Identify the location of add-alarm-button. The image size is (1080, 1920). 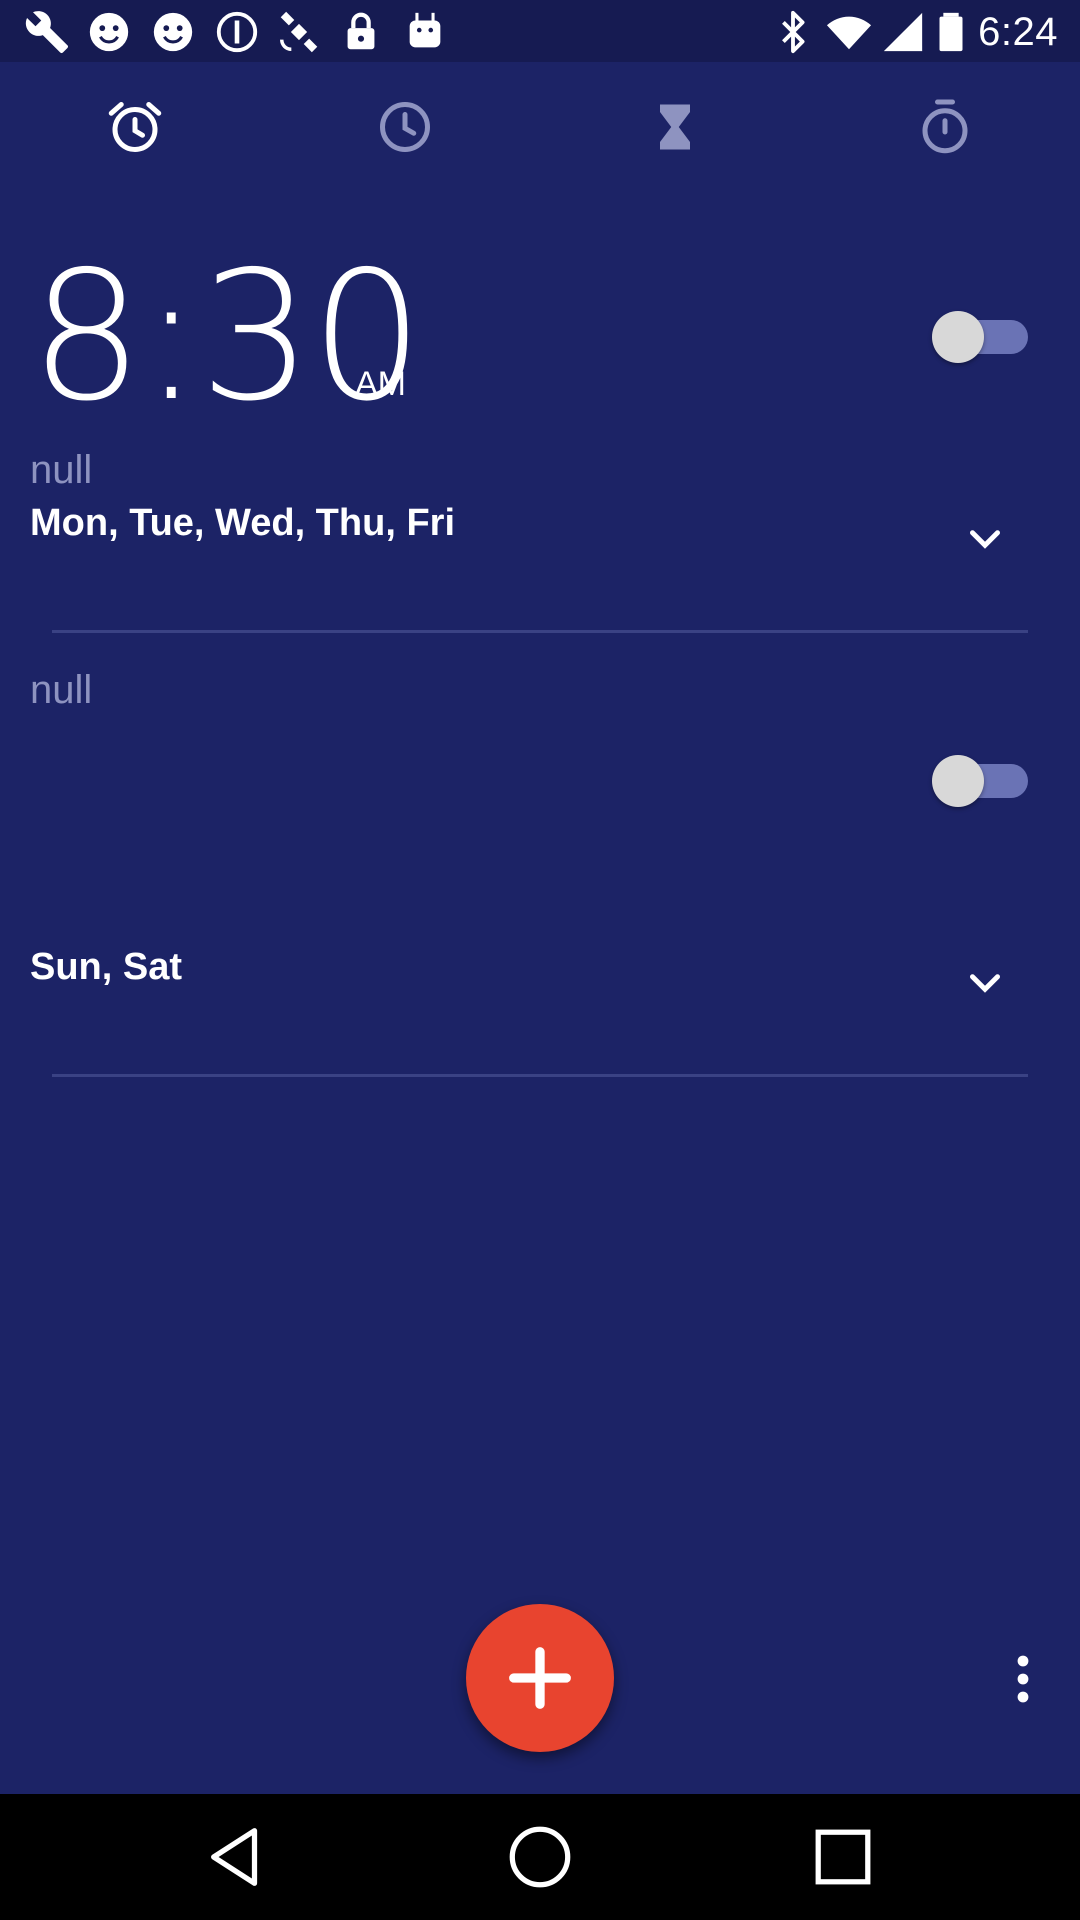
(540, 1678).